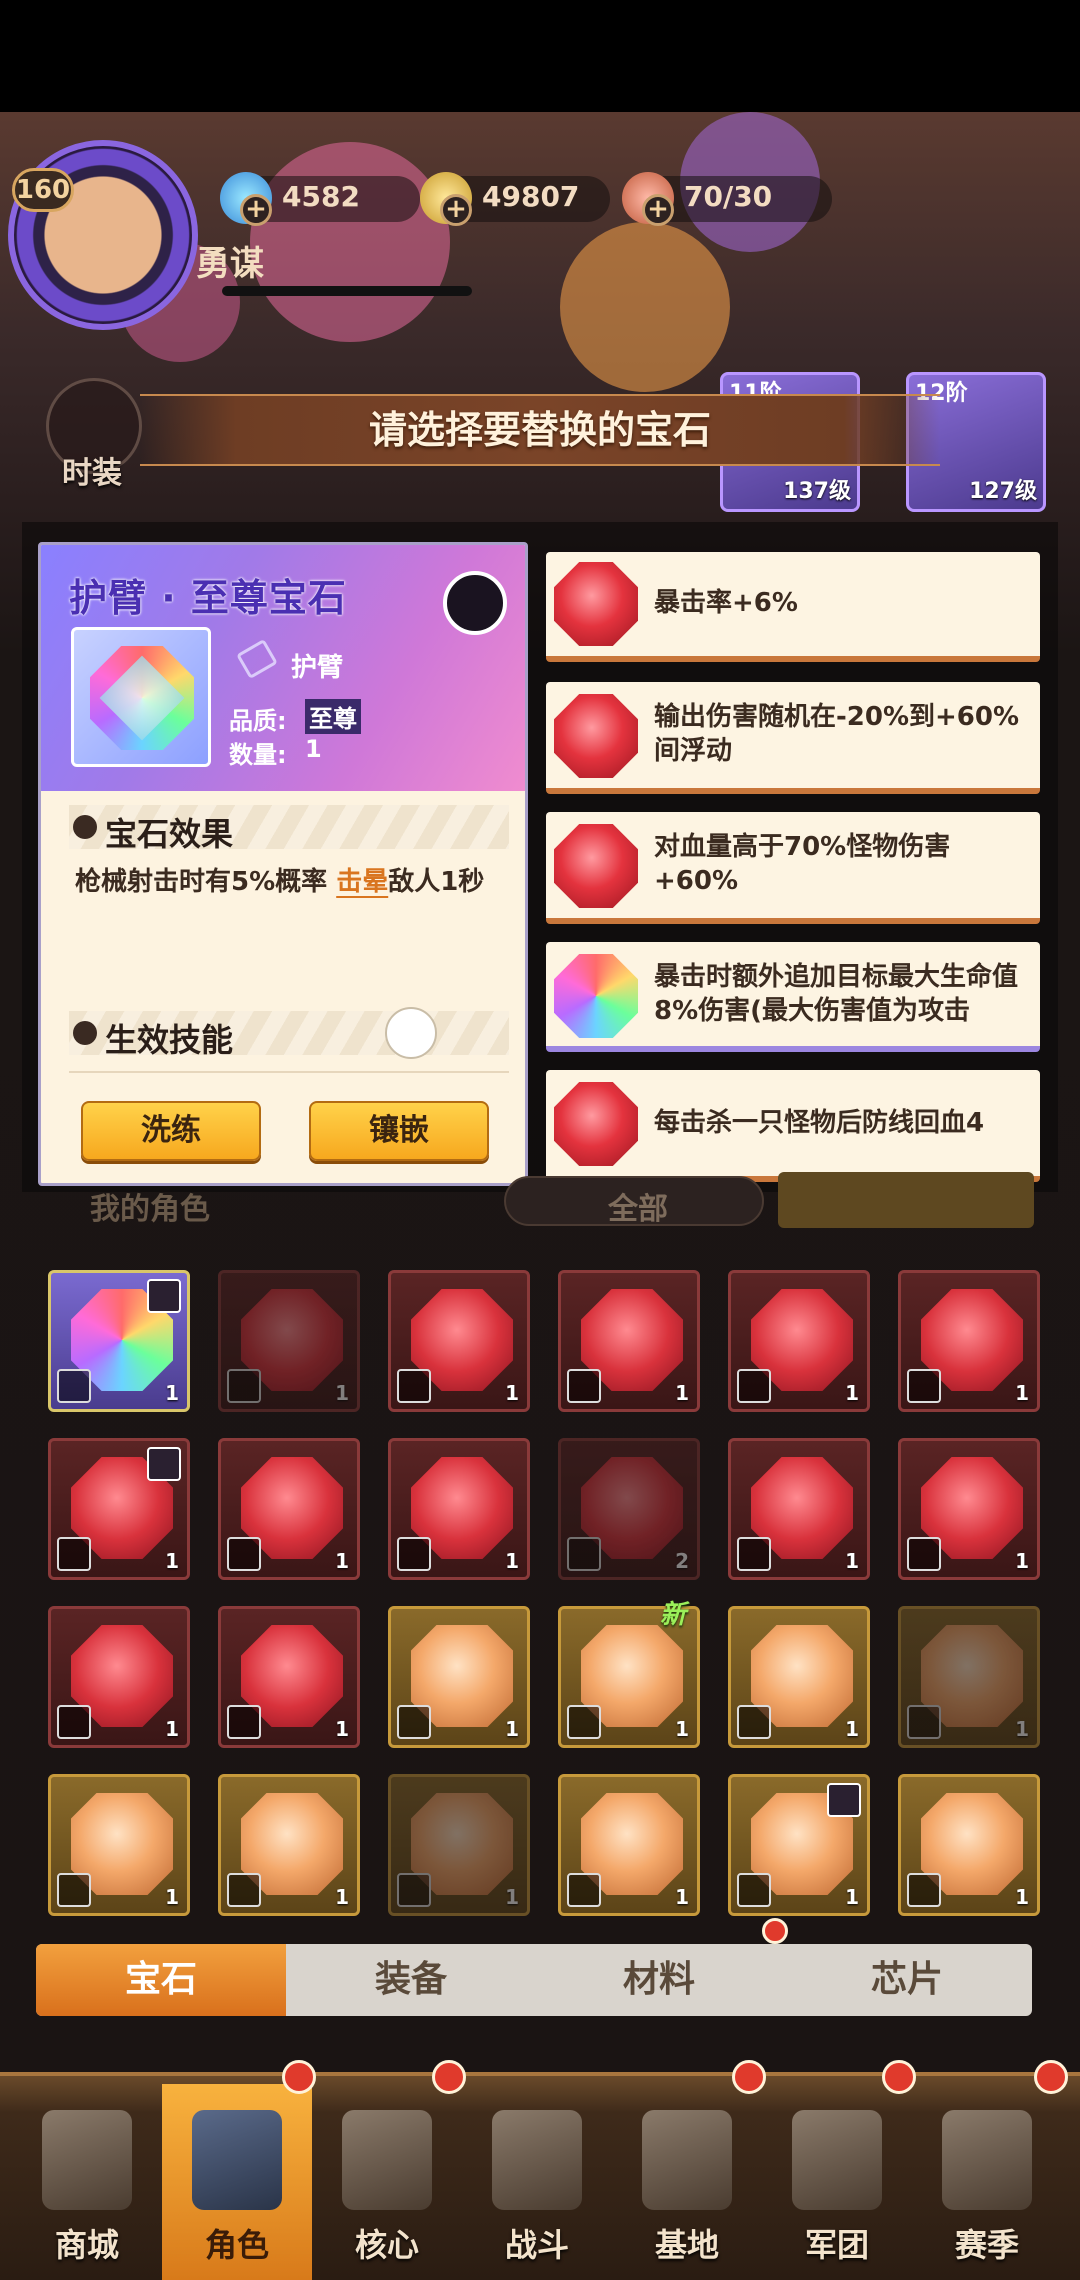  Describe the element at coordinates (629, 1509) in the screenshot. I see `gem-slot-cell: 2` at that location.